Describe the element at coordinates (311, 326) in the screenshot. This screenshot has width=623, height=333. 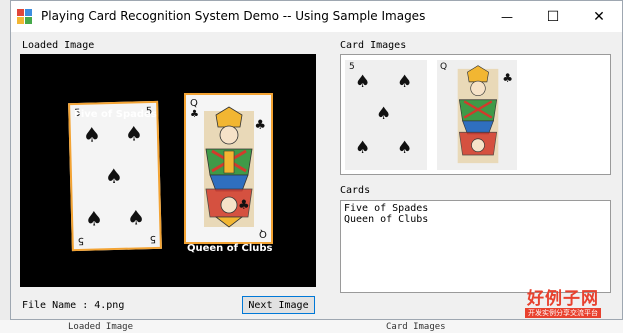
I see `background-window-strip: Loaded Image Card Images` at that location.